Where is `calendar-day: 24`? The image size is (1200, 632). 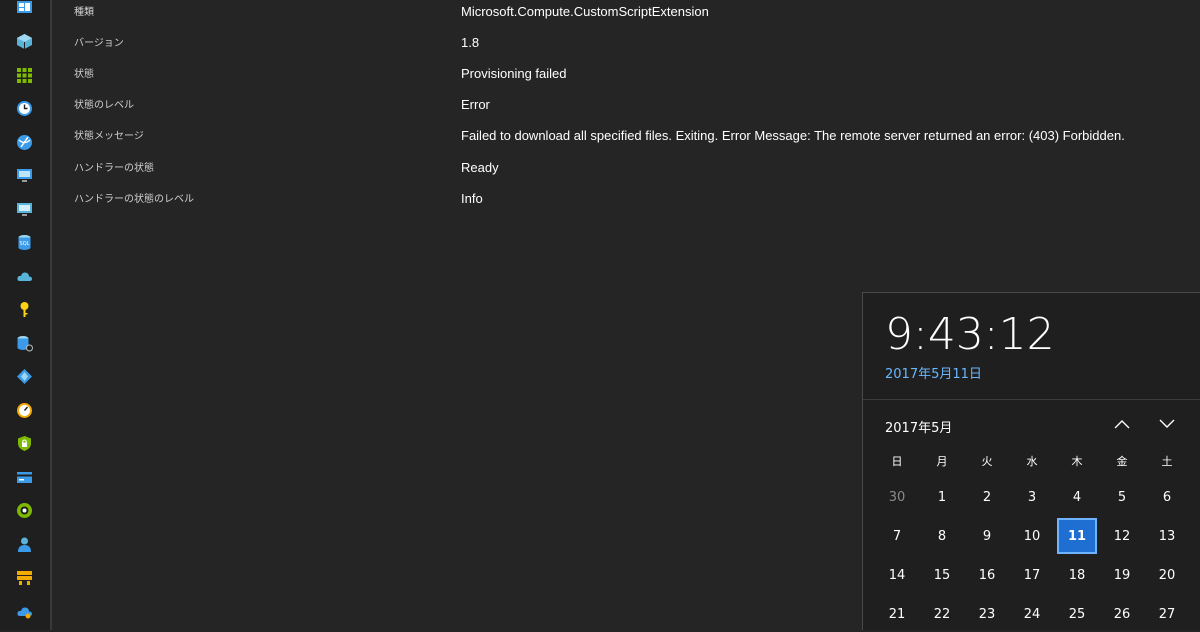 calendar-day: 24 is located at coordinates (1032, 614).